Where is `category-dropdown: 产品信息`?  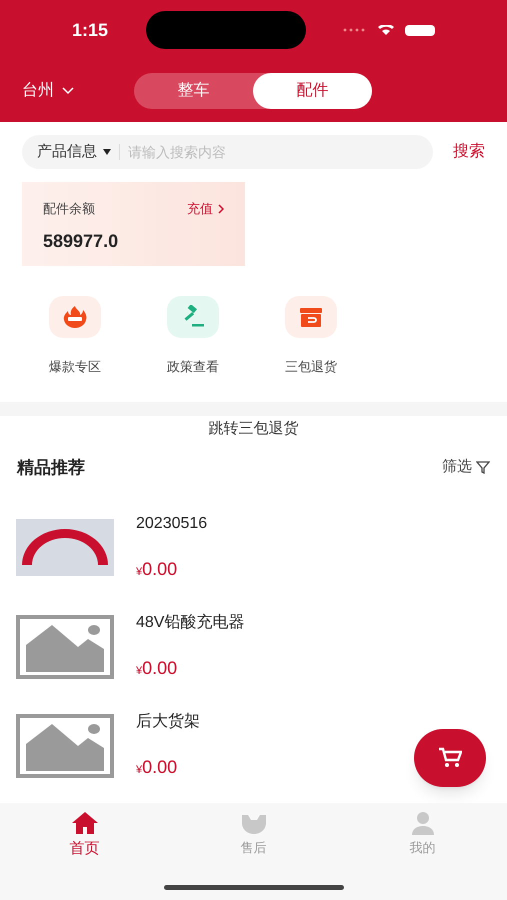
category-dropdown: 产品信息 is located at coordinates (74, 152).